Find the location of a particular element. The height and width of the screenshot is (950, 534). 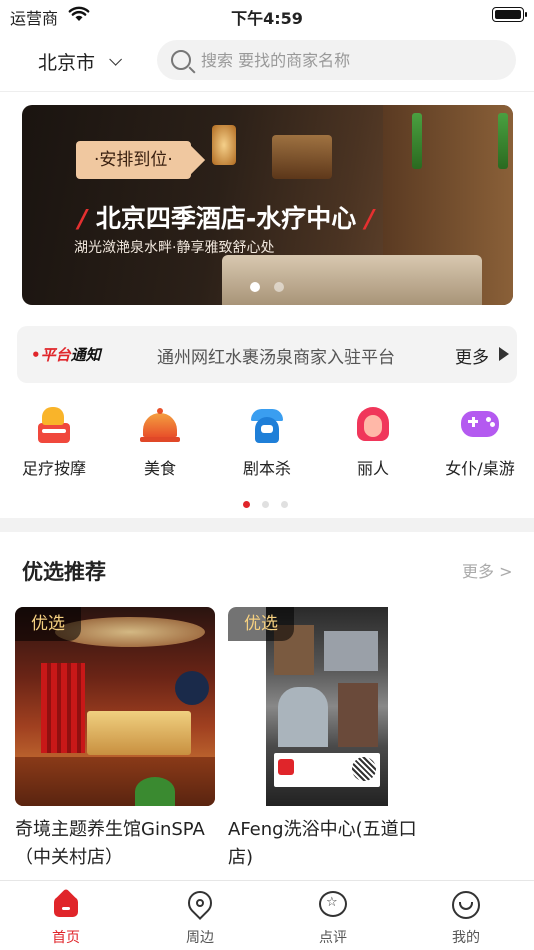

category-label: 丽人 is located at coordinates (372, 468).